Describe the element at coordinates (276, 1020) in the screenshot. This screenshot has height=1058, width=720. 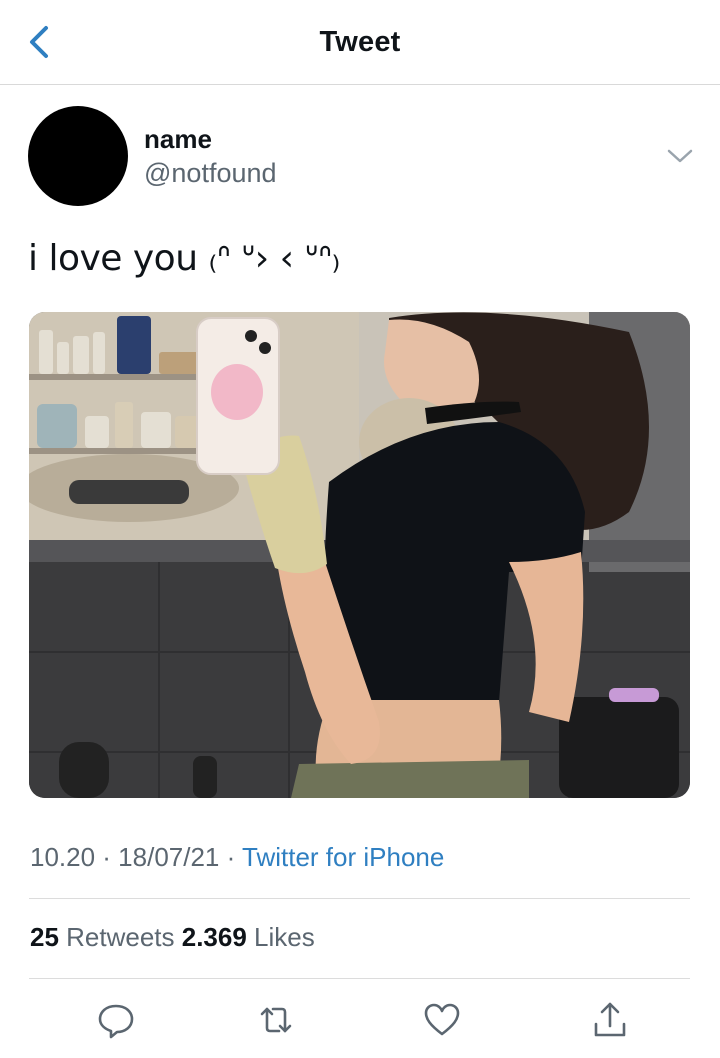
I see `retweet-icon` at that location.